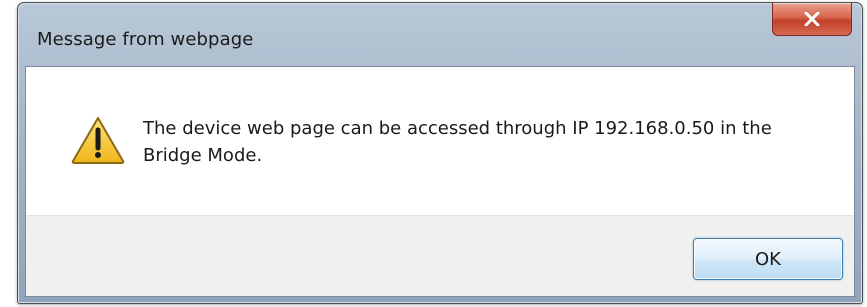 The height and width of the screenshot is (307, 867). I want to click on close-icon, so click(812, 19).